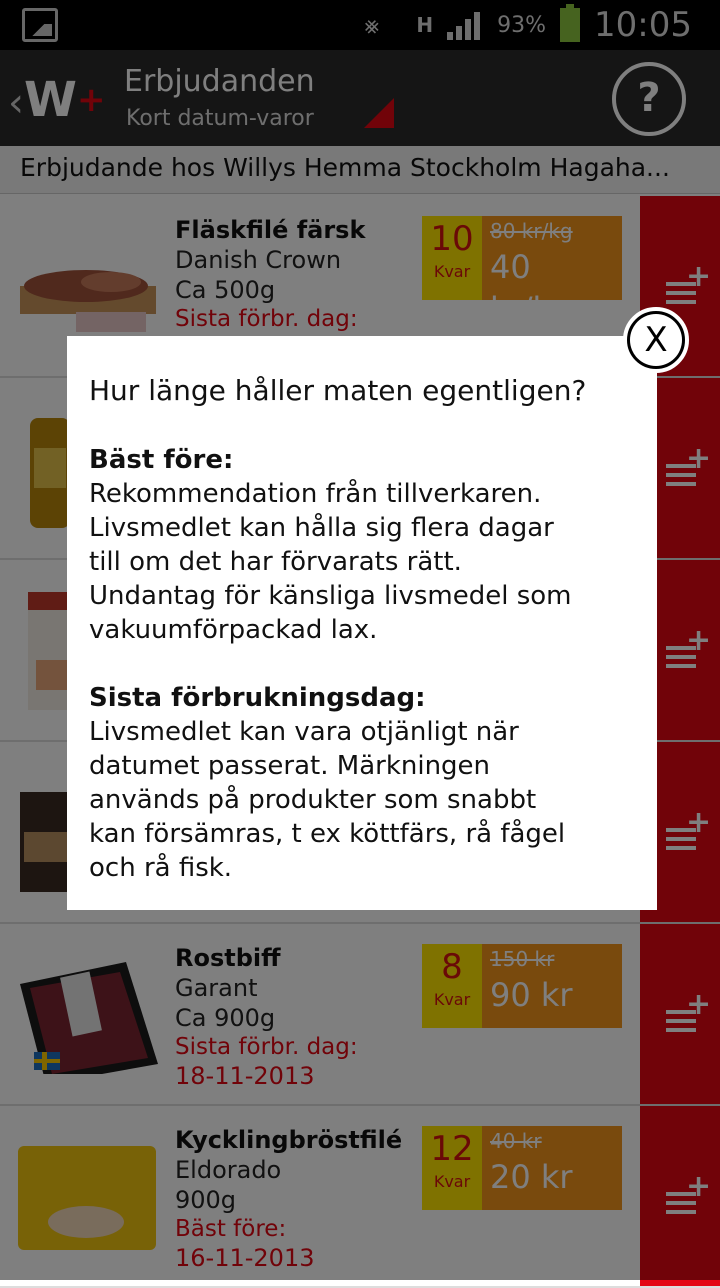 This screenshot has height=1288, width=720. I want to click on dialog-title: Hur länge håller maten egentligen?, so click(338, 390).